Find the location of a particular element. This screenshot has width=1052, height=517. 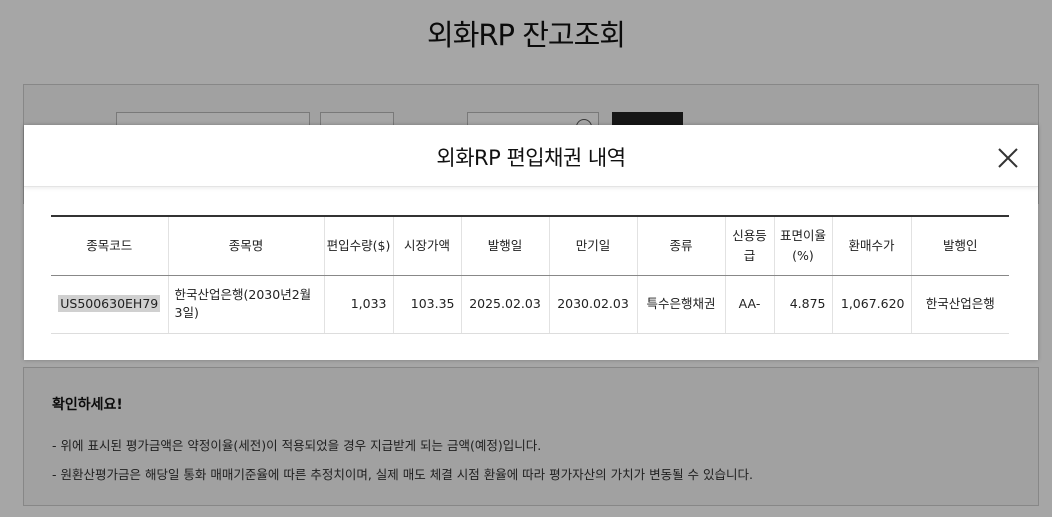

col-header-issue-date: 발행일 is located at coordinates (504, 245).